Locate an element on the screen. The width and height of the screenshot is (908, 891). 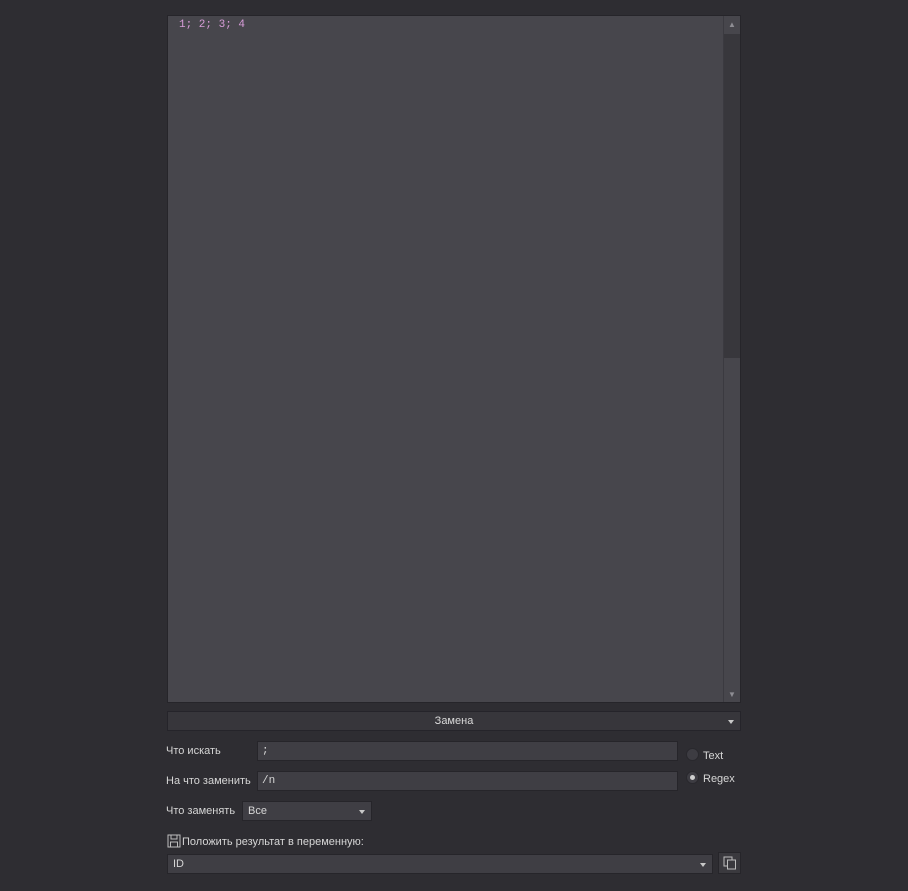
radio-regex is located at coordinates (692, 777).